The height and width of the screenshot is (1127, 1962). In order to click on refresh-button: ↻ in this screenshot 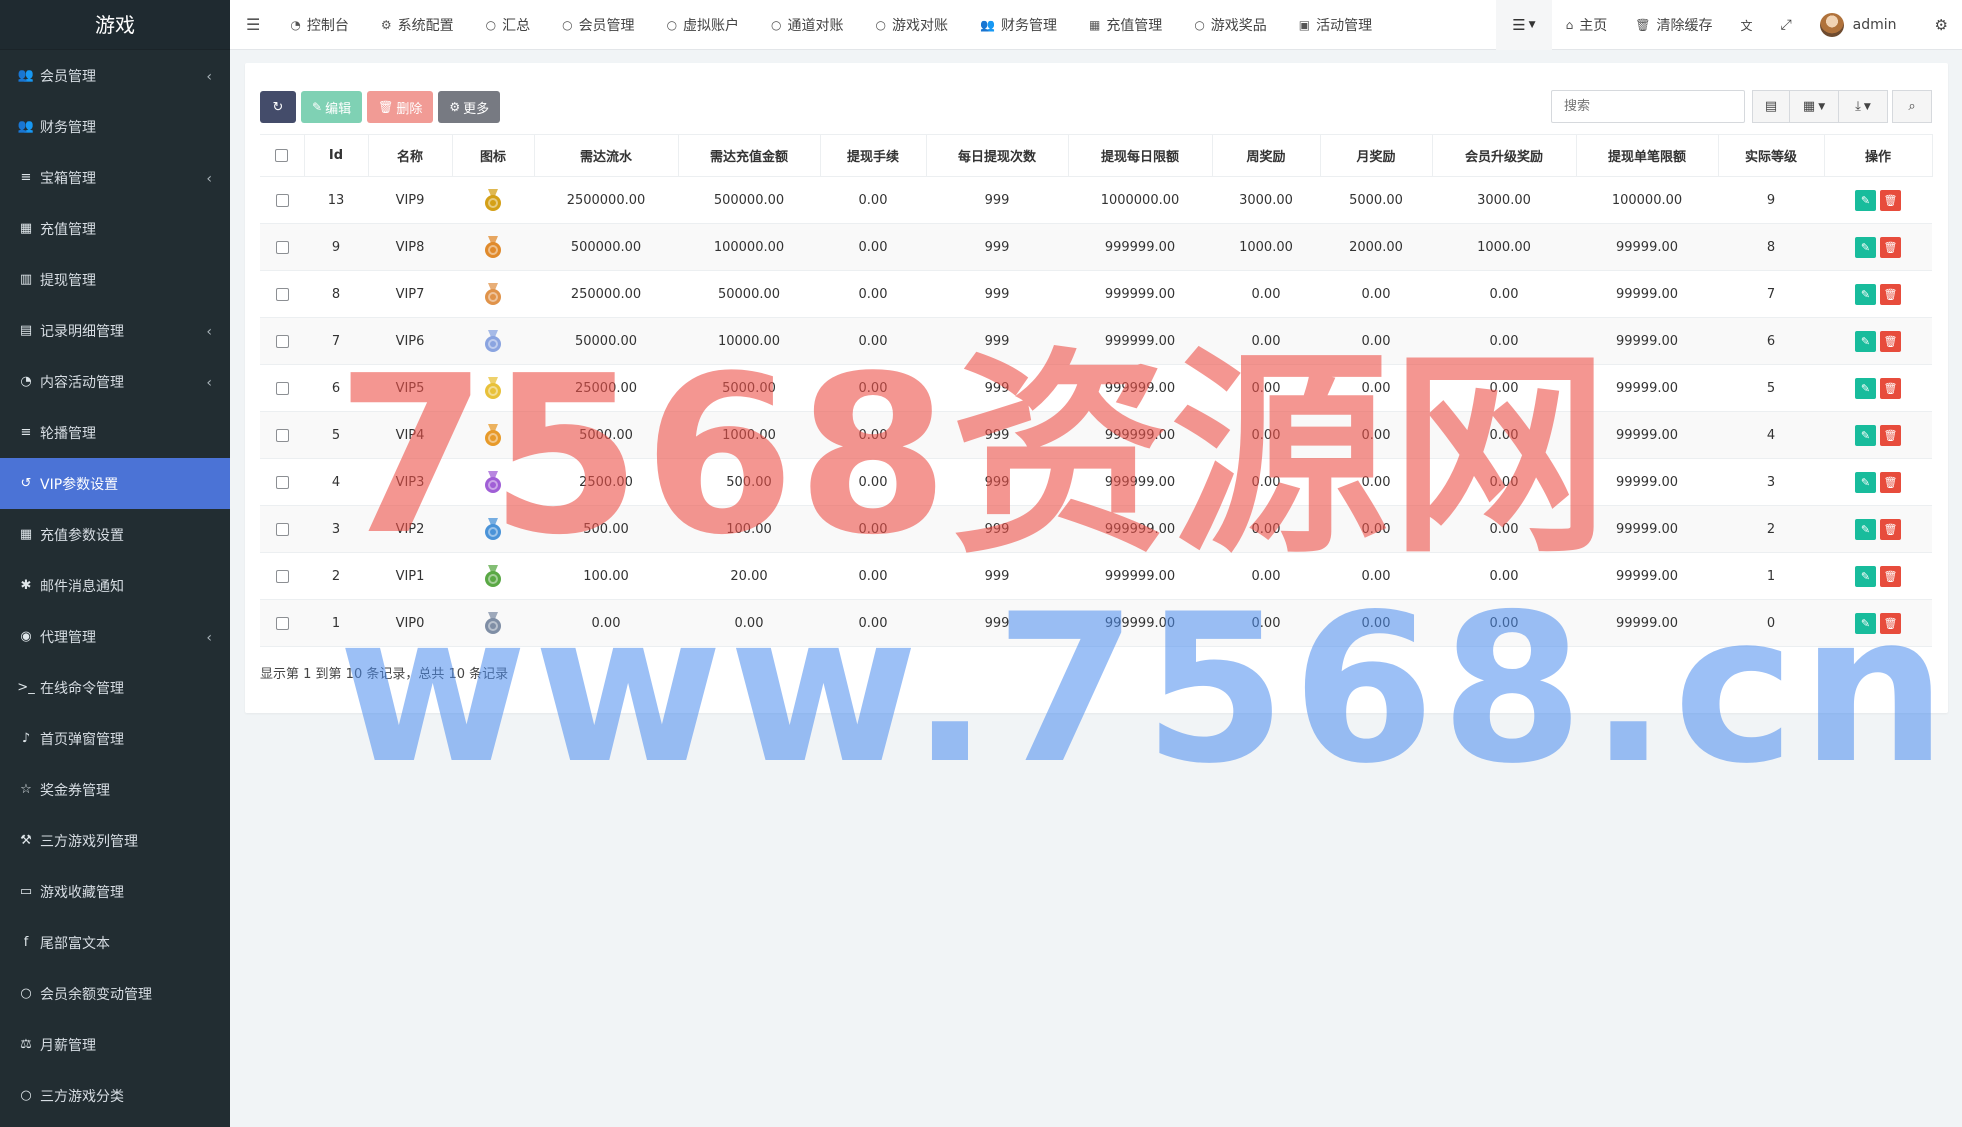, I will do `click(278, 107)`.